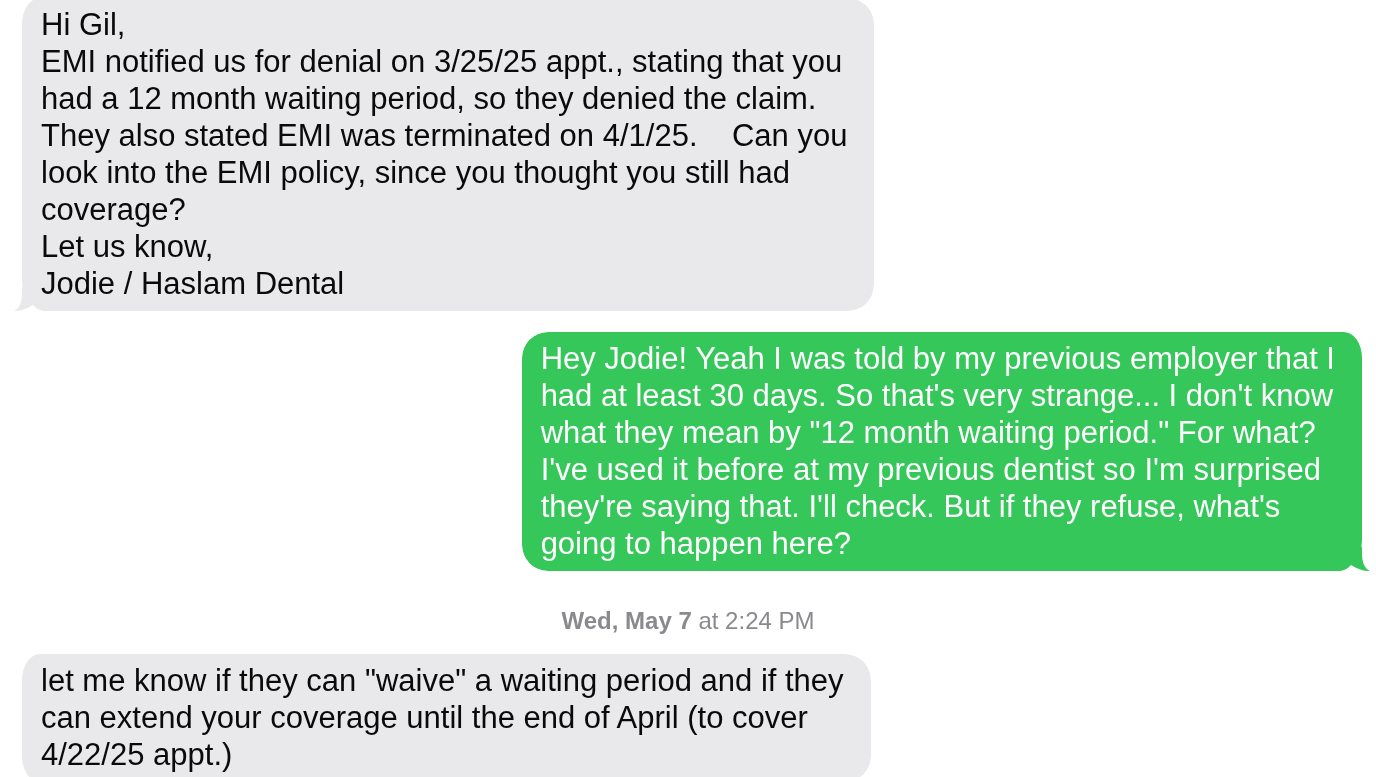 This screenshot has width=1376, height=777. What do you see at coordinates (442, 717) in the screenshot?
I see `message-text: let me know if they can "waive" a waiting period and if they can extend your coverage until the end of April (to cover 4/22/25 appt.)` at bounding box center [442, 717].